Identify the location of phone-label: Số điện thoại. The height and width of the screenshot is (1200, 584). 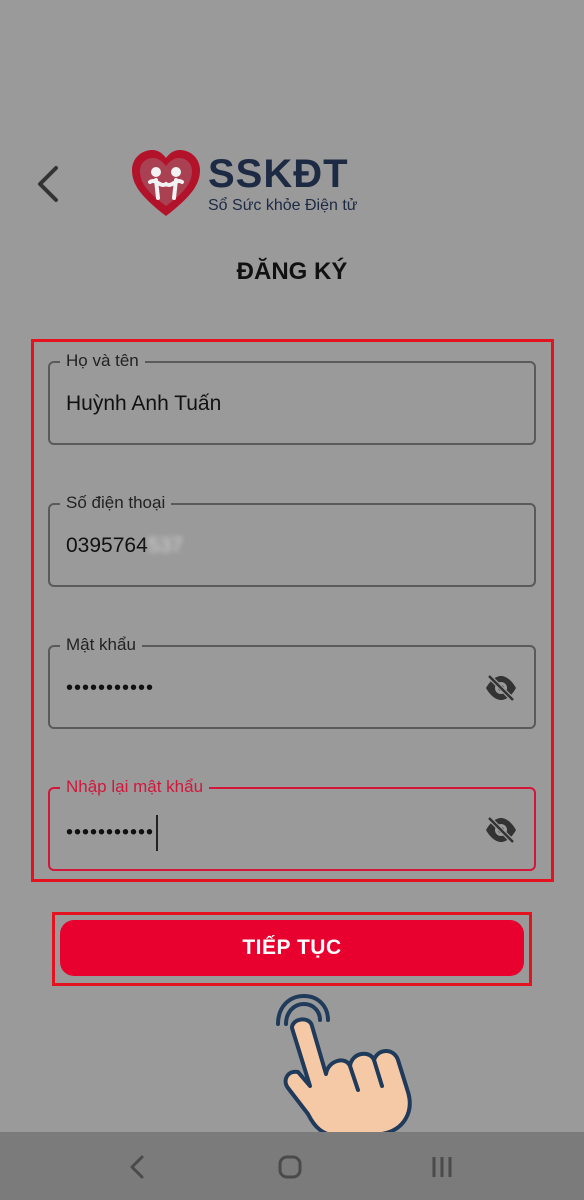
(116, 503).